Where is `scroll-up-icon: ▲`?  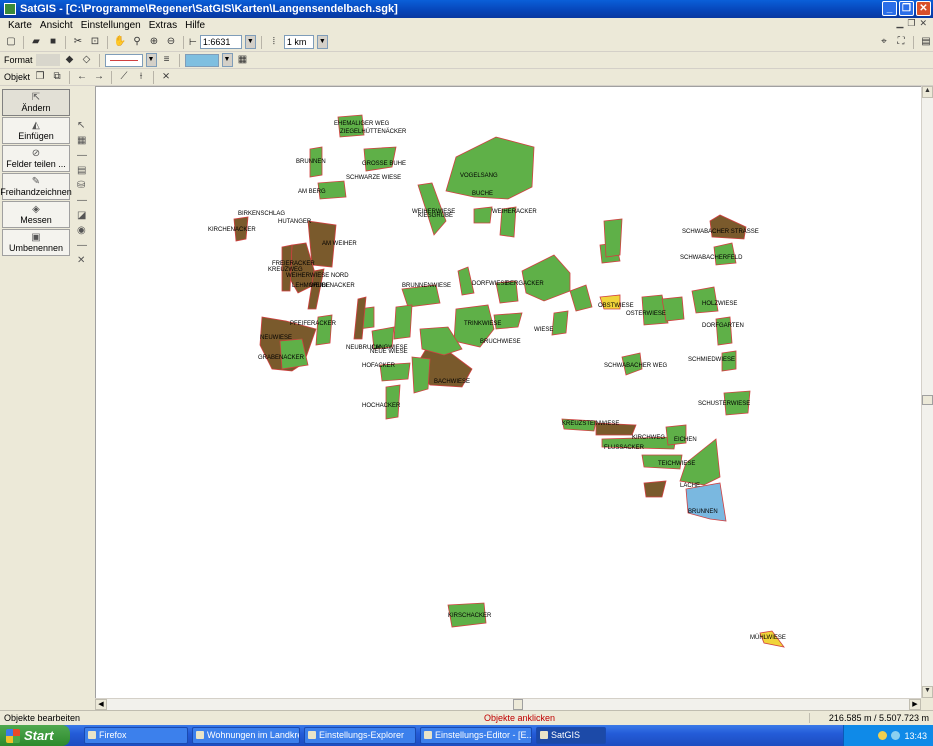 scroll-up-icon: ▲ is located at coordinates (927, 92).